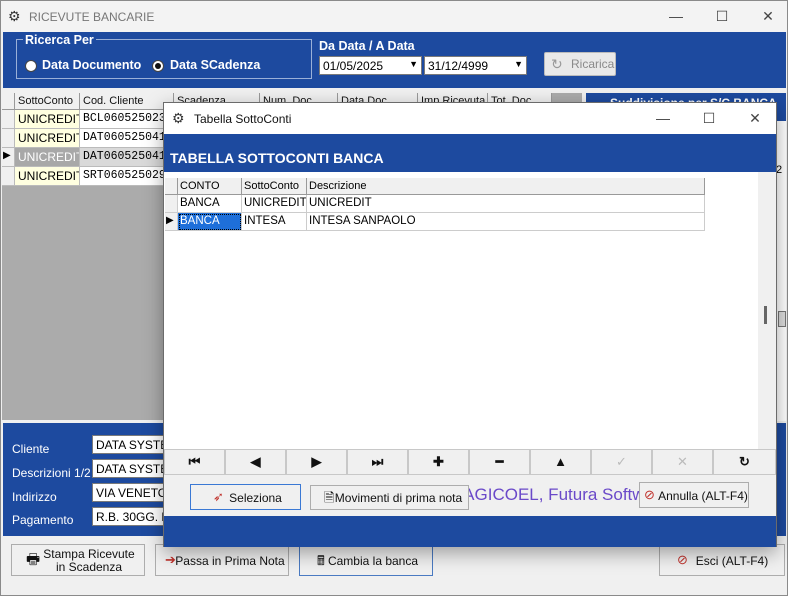 The height and width of the screenshot is (596, 788). Describe the element at coordinates (89, 567) in the screenshot. I see `stampa-line2: in Scadenza` at that location.